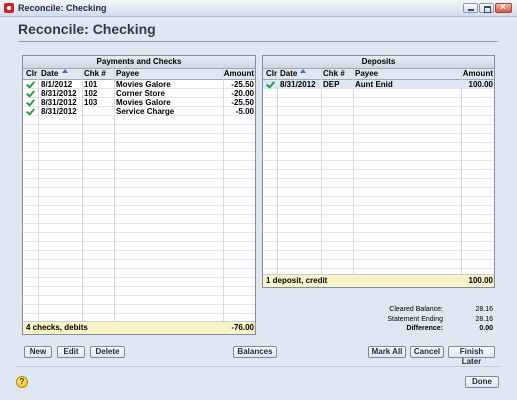 Image resolution: width=517 pixels, height=400 pixels. I want to click on payment-chk: 103, so click(91, 102).